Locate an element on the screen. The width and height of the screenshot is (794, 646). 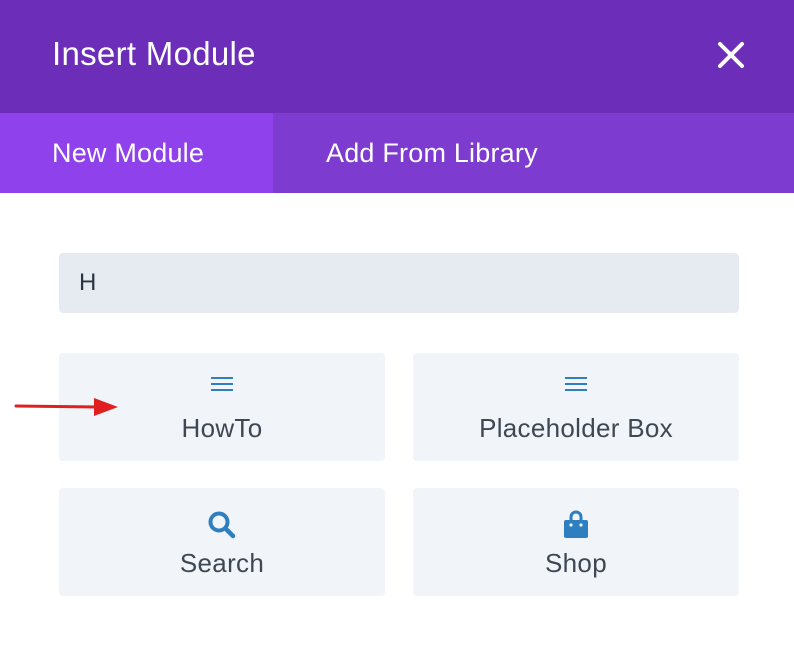
module-card-shop: Shop is located at coordinates (576, 542).